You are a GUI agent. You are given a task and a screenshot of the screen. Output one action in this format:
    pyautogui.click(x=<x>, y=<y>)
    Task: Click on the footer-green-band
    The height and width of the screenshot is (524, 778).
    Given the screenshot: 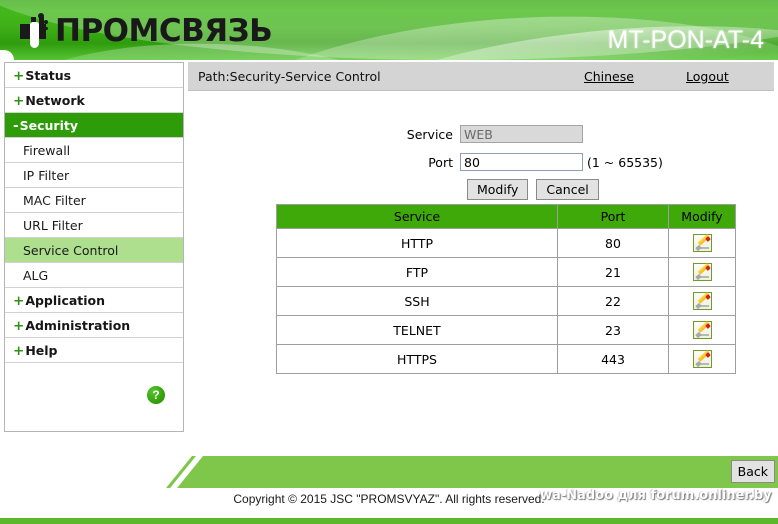 What is the action you would take?
    pyautogui.click(x=389, y=472)
    